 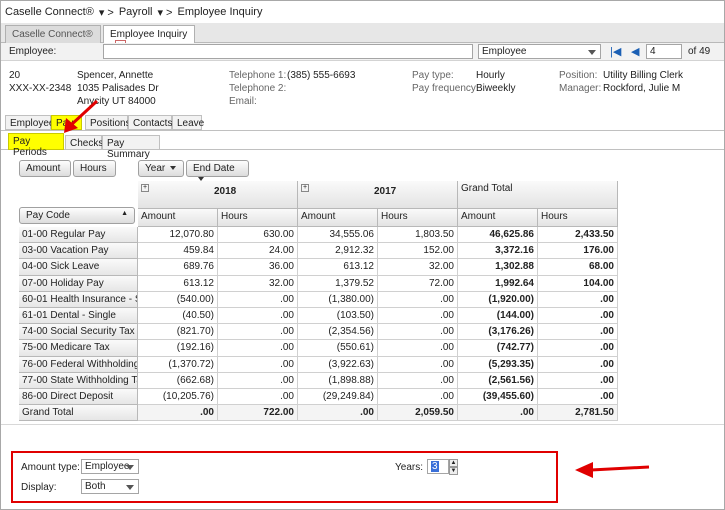 What do you see at coordinates (288, 51) in the screenshot?
I see `employee-search-input` at bounding box center [288, 51].